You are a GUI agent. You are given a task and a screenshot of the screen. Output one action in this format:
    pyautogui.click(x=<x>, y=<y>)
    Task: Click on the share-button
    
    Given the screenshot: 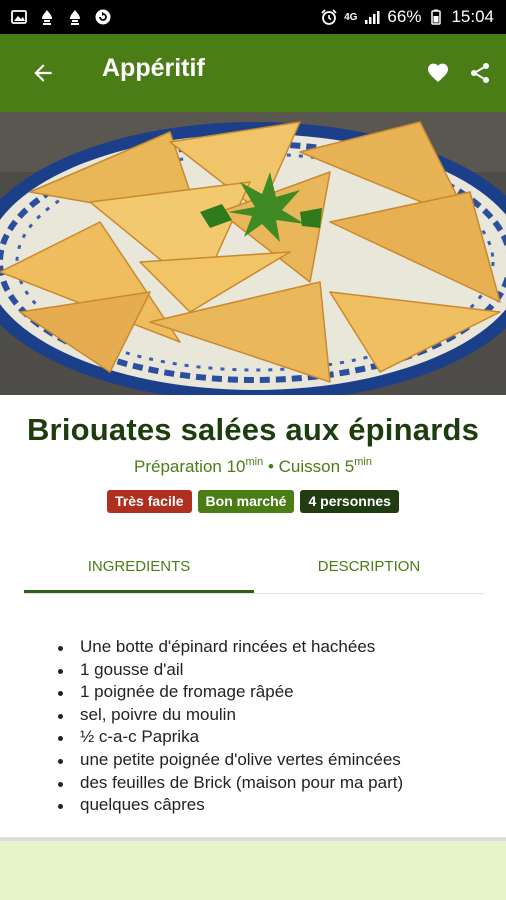 What is the action you would take?
    pyautogui.click(x=480, y=73)
    